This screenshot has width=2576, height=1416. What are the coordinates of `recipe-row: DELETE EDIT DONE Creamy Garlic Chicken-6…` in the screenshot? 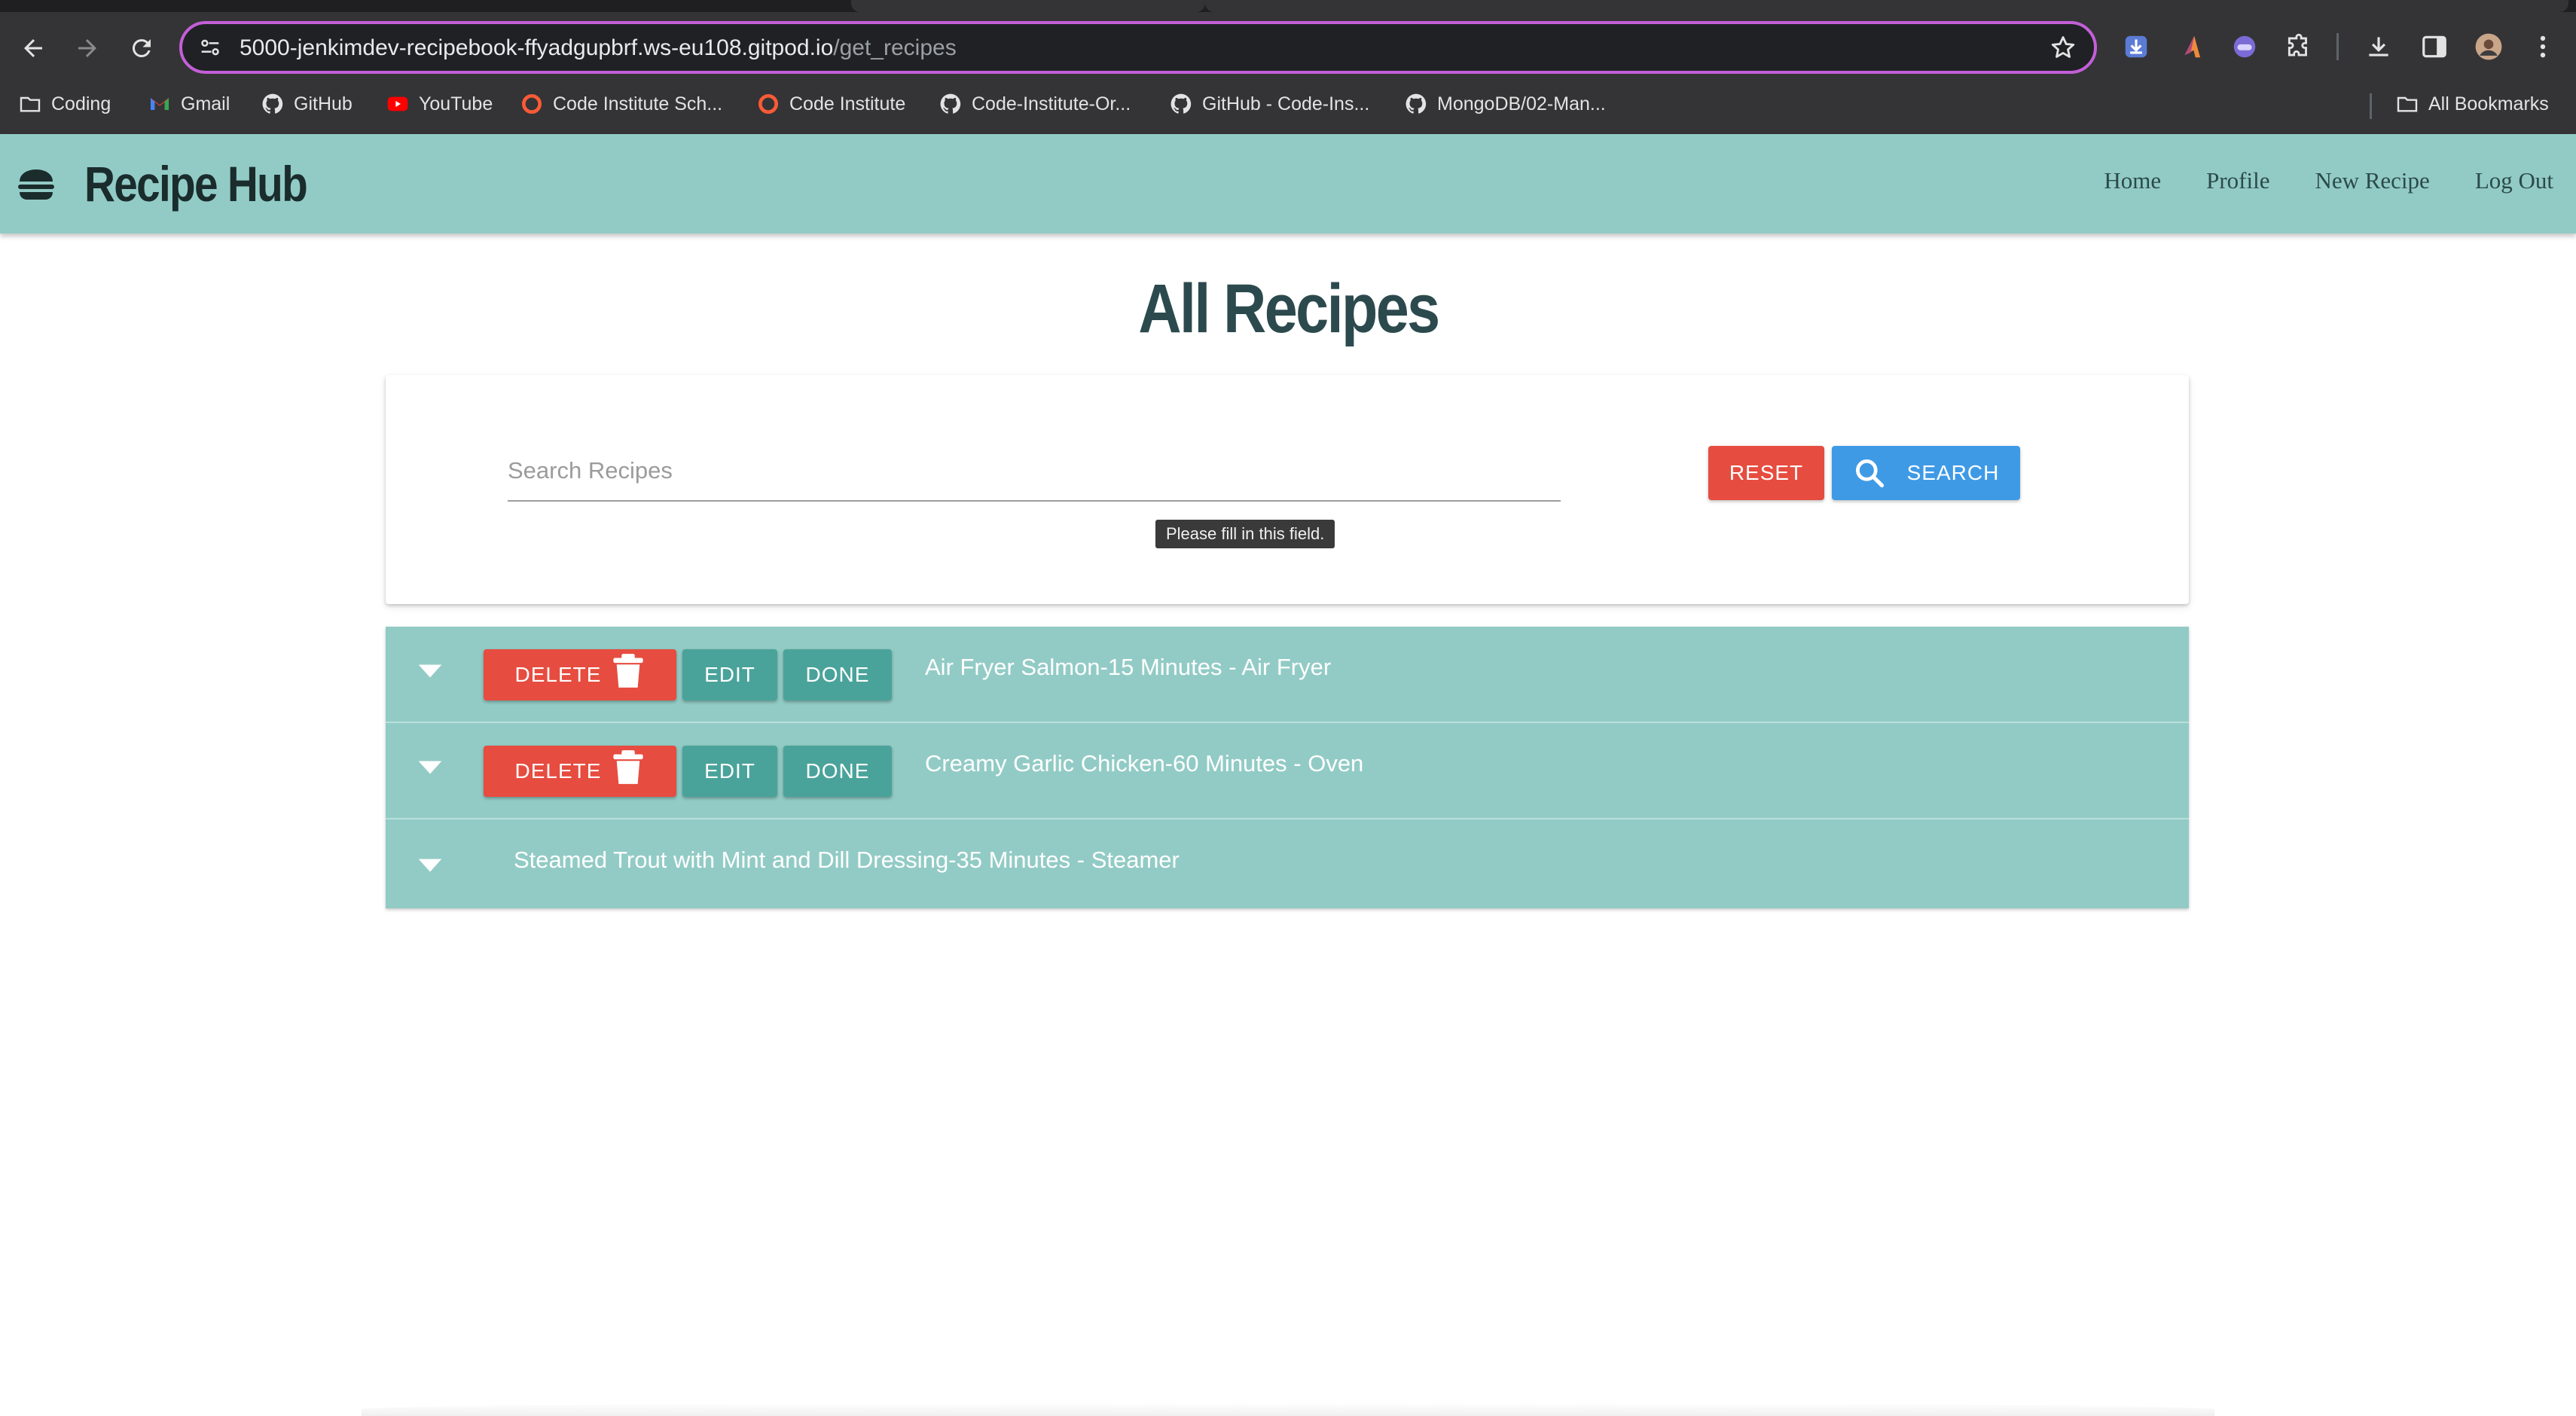 It's located at (1288, 771).